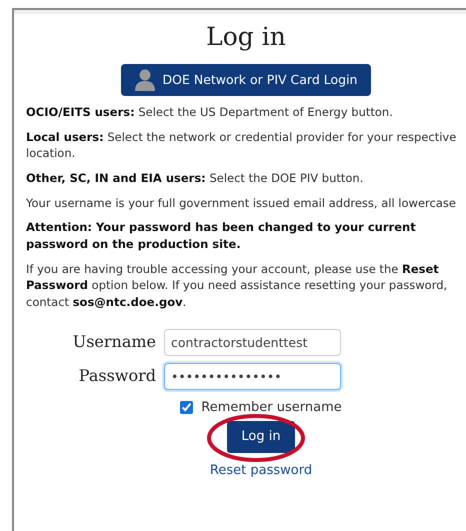 The height and width of the screenshot is (531, 466). I want to click on username-label: Username, so click(114, 342).